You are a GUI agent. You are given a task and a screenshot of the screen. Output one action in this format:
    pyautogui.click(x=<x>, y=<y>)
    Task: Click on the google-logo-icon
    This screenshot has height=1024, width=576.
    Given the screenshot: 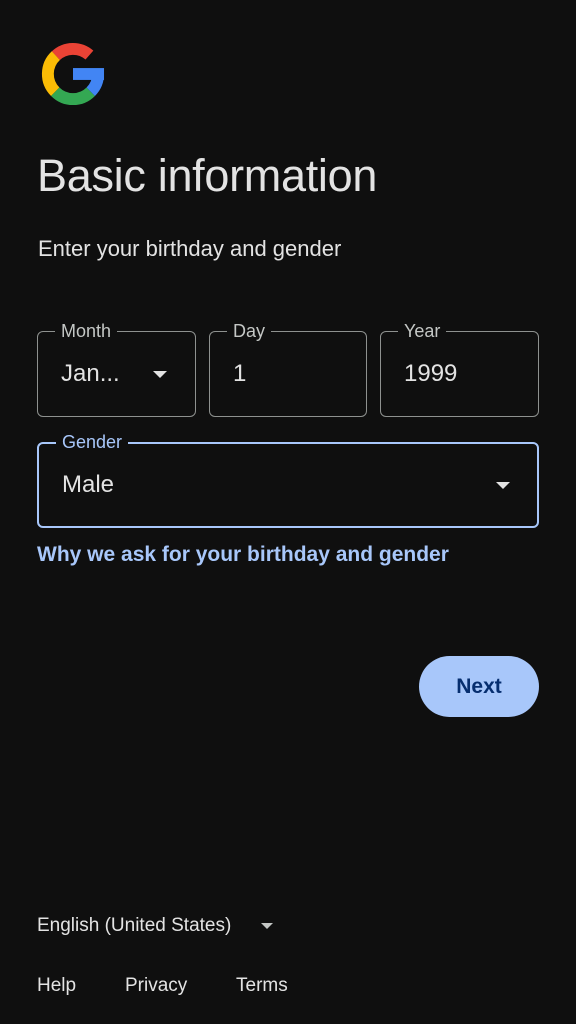 What is the action you would take?
    pyautogui.click(x=73, y=74)
    